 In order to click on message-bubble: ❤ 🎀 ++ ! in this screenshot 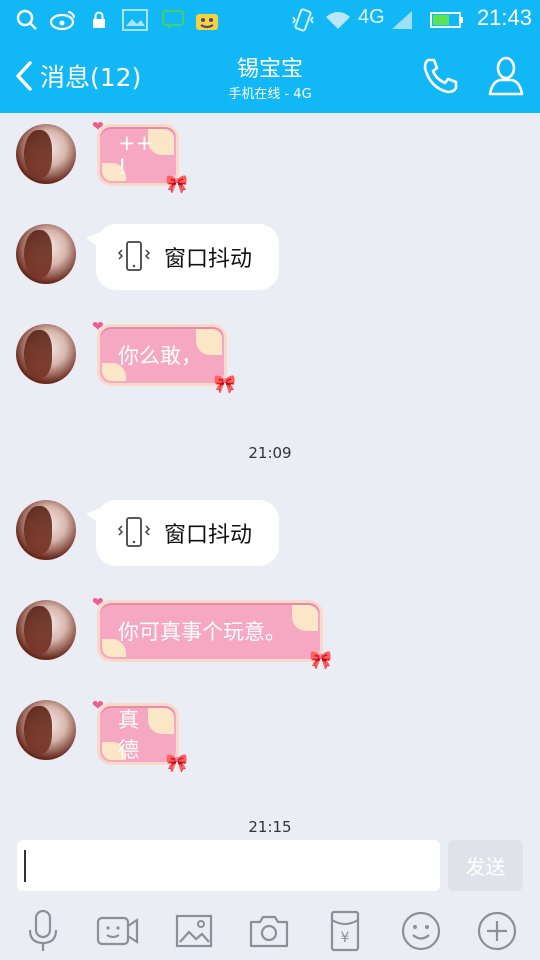, I will do `click(140, 157)`.